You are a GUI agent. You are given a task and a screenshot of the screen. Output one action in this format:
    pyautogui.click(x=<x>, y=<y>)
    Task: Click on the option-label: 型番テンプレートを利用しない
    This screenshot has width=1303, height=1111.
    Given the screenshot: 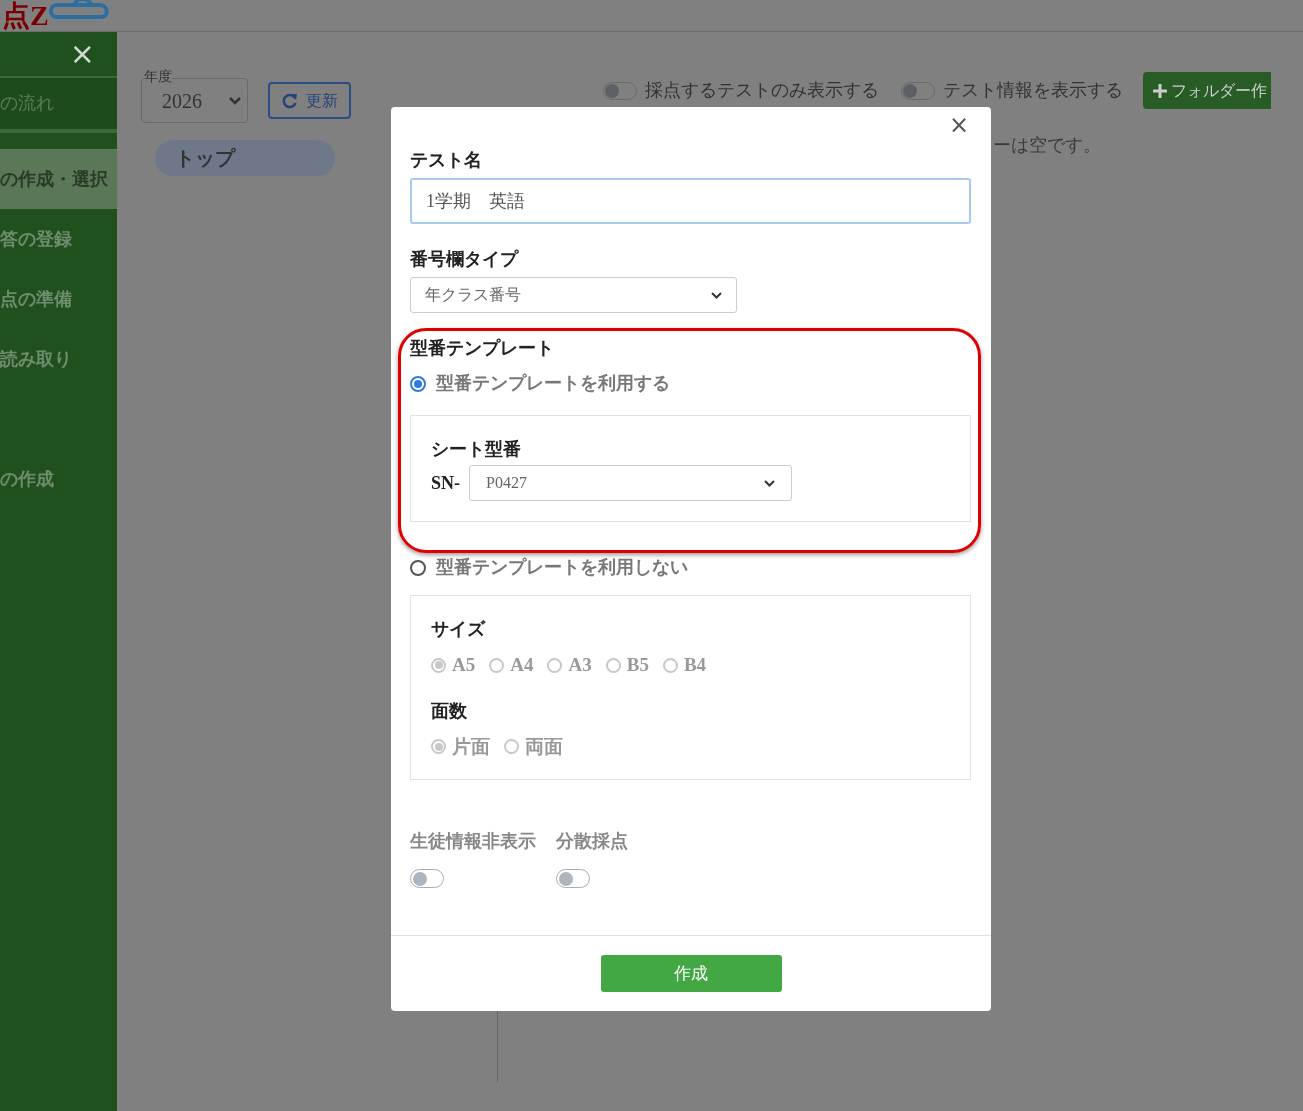 What is the action you would take?
    pyautogui.click(x=562, y=567)
    